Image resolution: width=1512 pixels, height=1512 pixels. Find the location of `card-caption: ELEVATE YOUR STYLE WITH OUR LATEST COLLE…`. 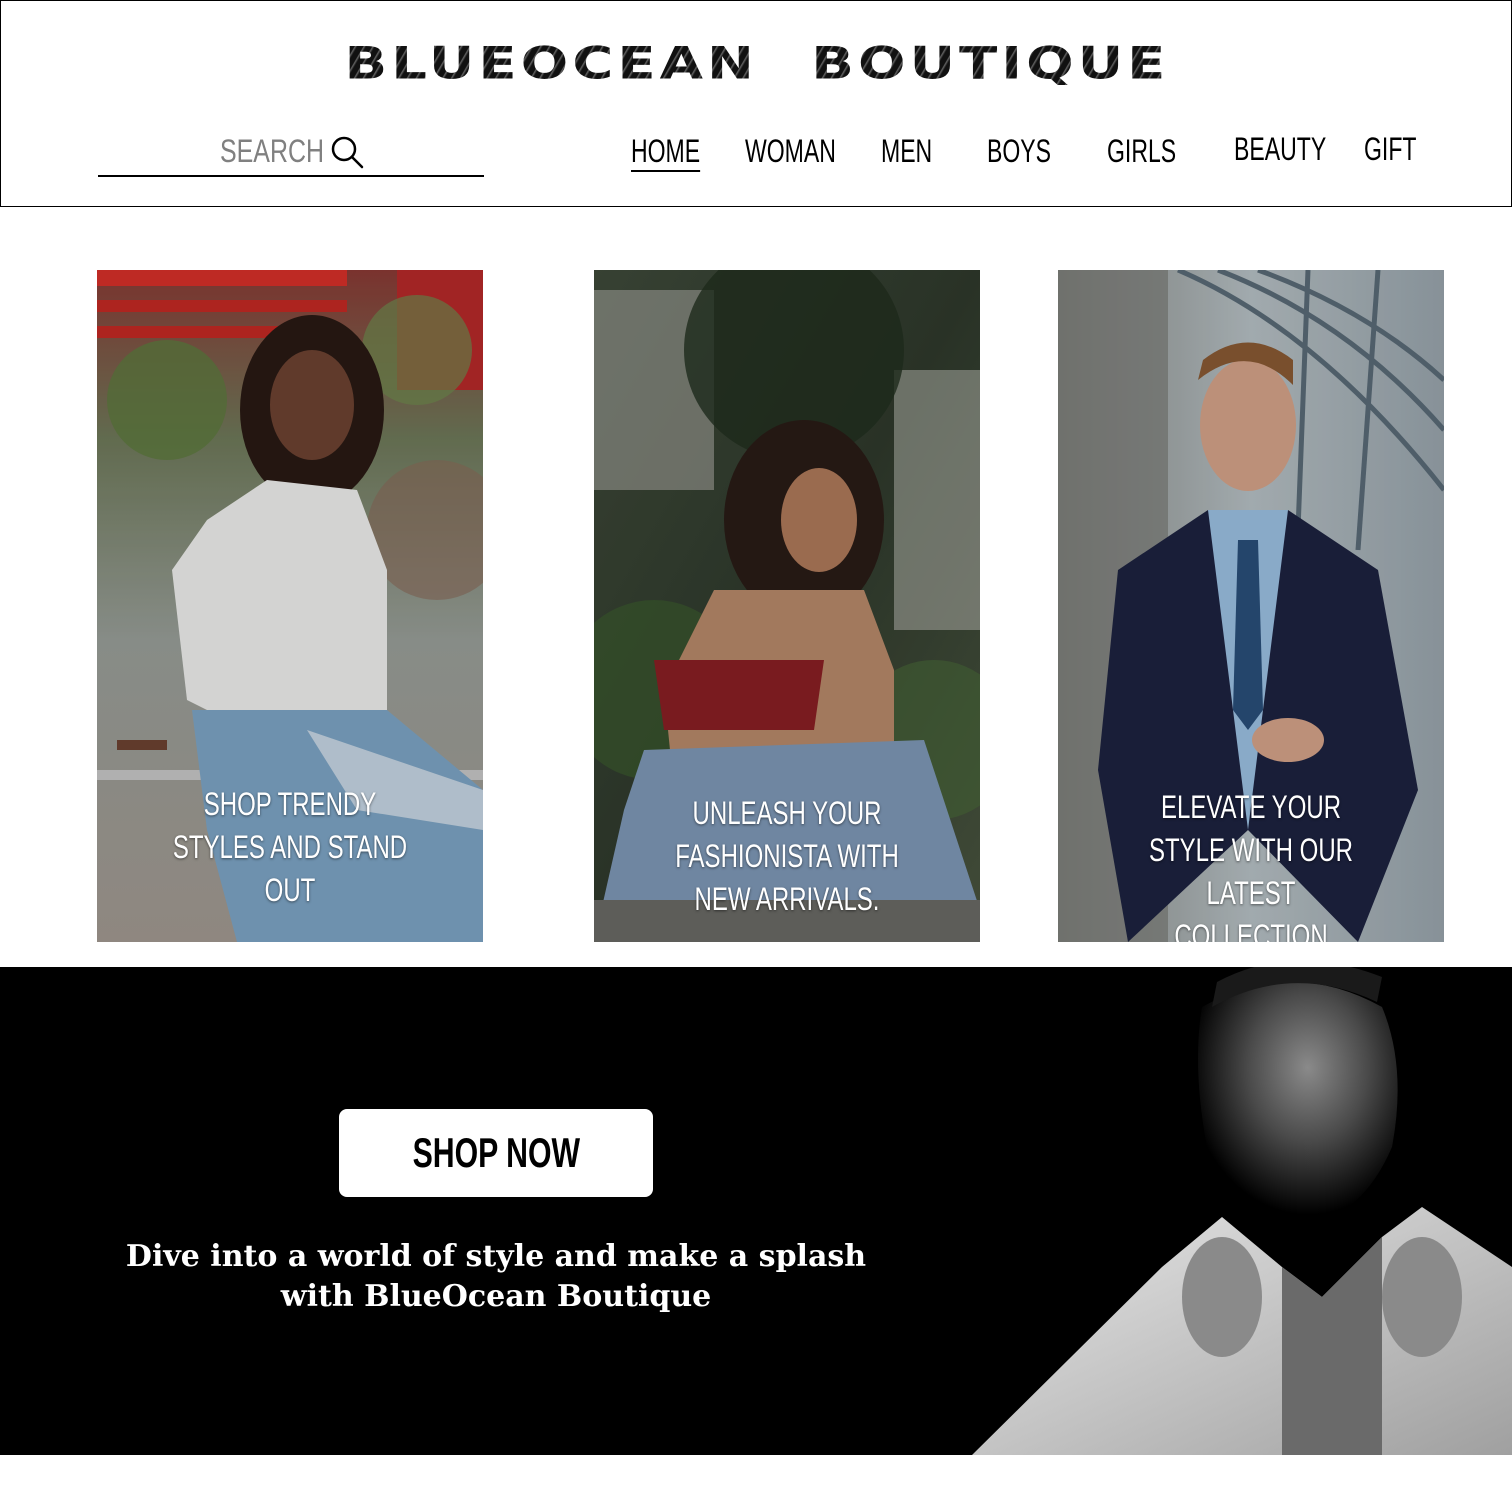

card-caption: ELEVATE YOUR STYLE WITH OUR LATEST COLLE… is located at coordinates (1250, 865).